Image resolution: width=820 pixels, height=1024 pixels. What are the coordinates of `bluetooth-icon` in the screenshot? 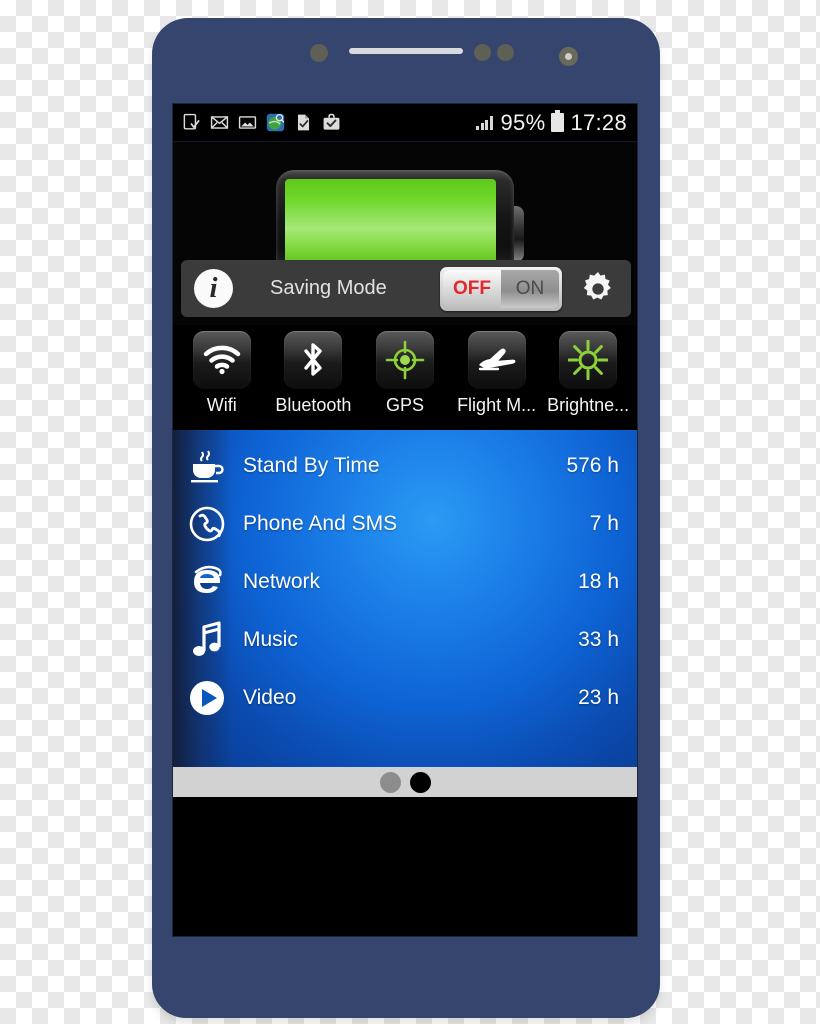 It's located at (313, 359).